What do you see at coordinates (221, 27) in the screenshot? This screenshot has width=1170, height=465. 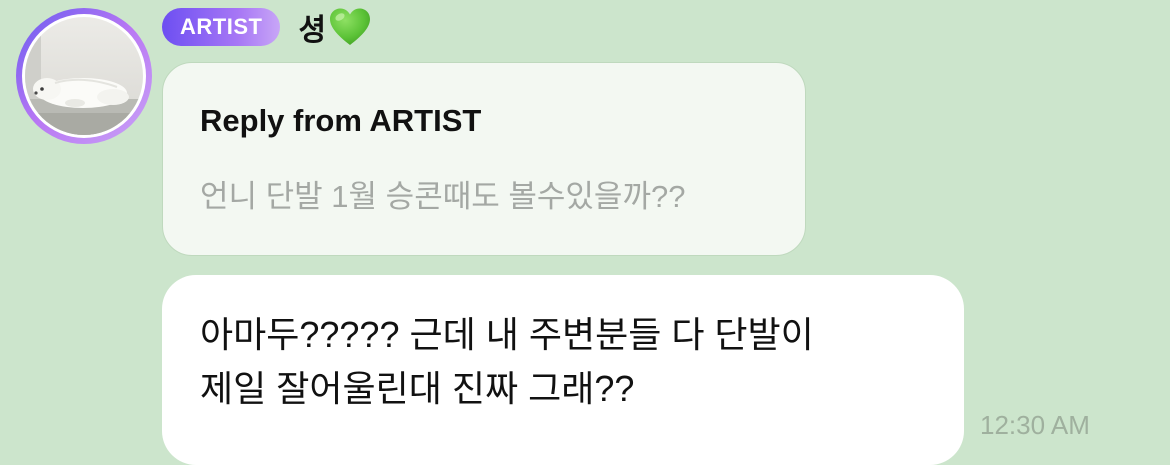 I see `artist-badge: ARTIST` at bounding box center [221, 27].